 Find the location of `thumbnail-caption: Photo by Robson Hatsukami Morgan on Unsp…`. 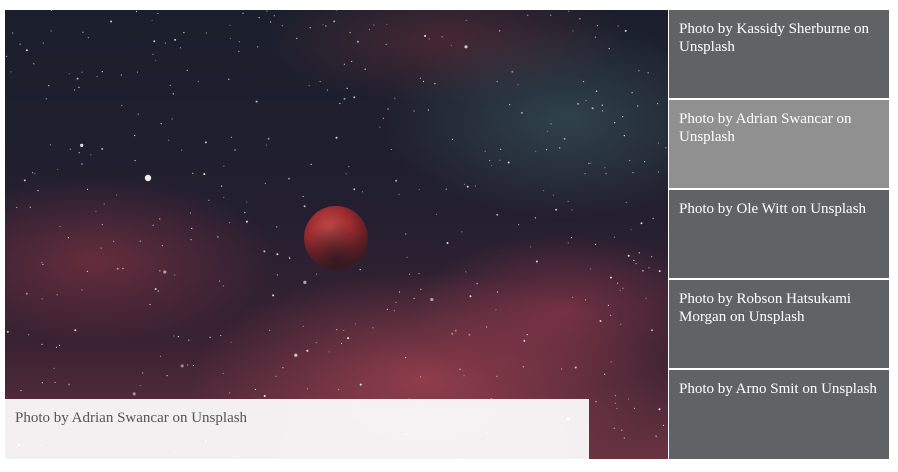

thumbnail-caption: Photo by Robson Hatsukami Morgan on Unsp… is located at coordinates (765, 308).